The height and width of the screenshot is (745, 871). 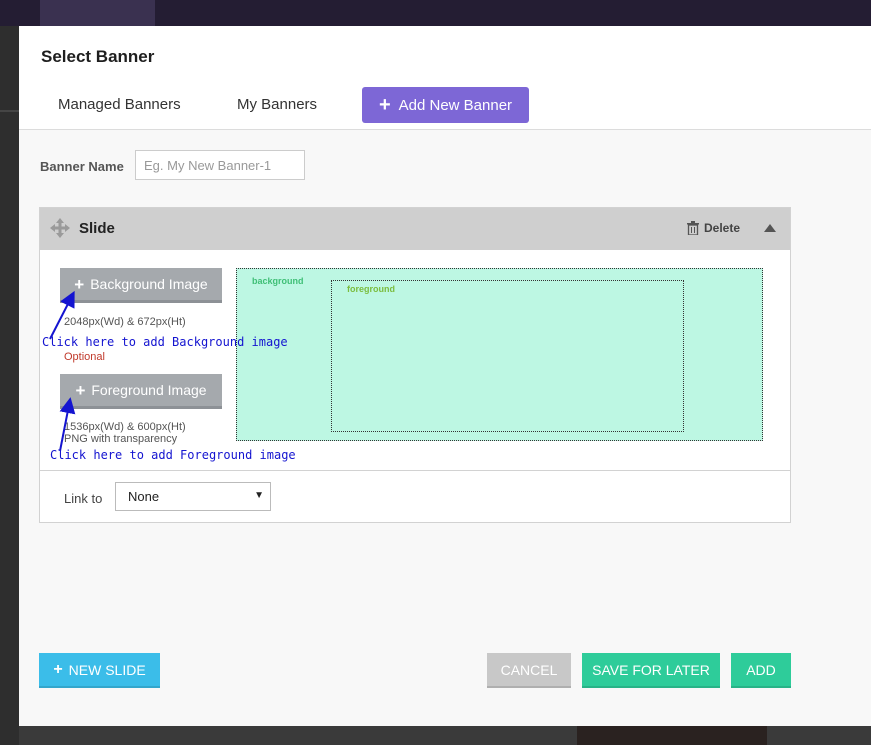 I want to click on foreground-annotation: Click here to add Foreground image, so click(x=173, y=455).